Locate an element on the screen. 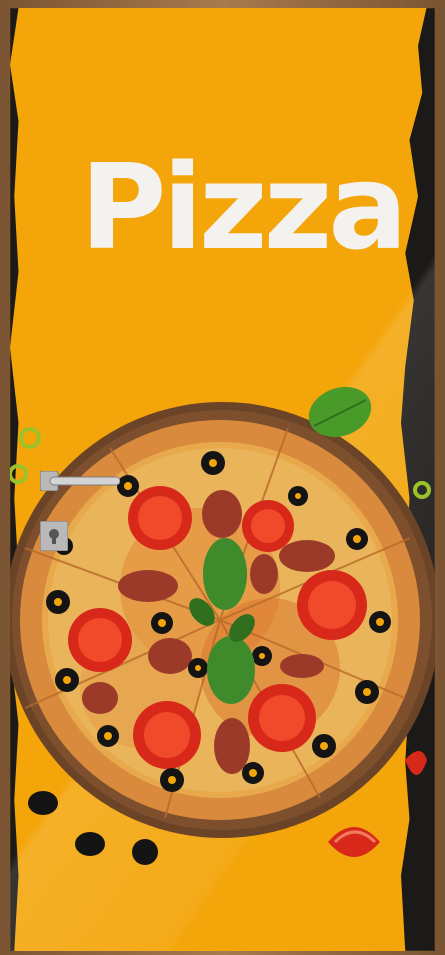 This screenshot has width=445, height=955. door-lock-icon is located at coordinates (54, 536).